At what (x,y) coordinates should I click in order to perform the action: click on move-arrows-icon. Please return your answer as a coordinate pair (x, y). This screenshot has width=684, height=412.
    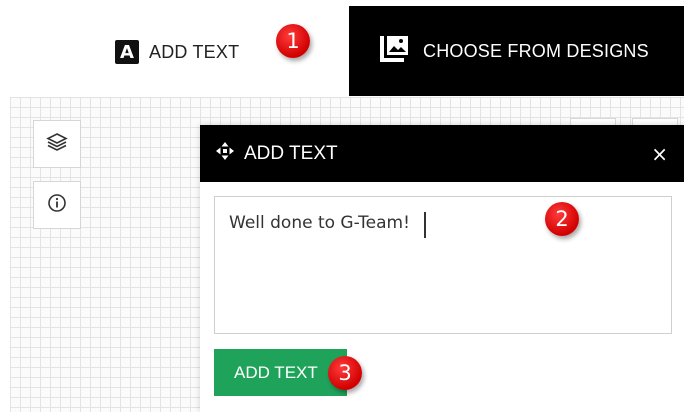
    Looking at the image, I should click on (225, 153).